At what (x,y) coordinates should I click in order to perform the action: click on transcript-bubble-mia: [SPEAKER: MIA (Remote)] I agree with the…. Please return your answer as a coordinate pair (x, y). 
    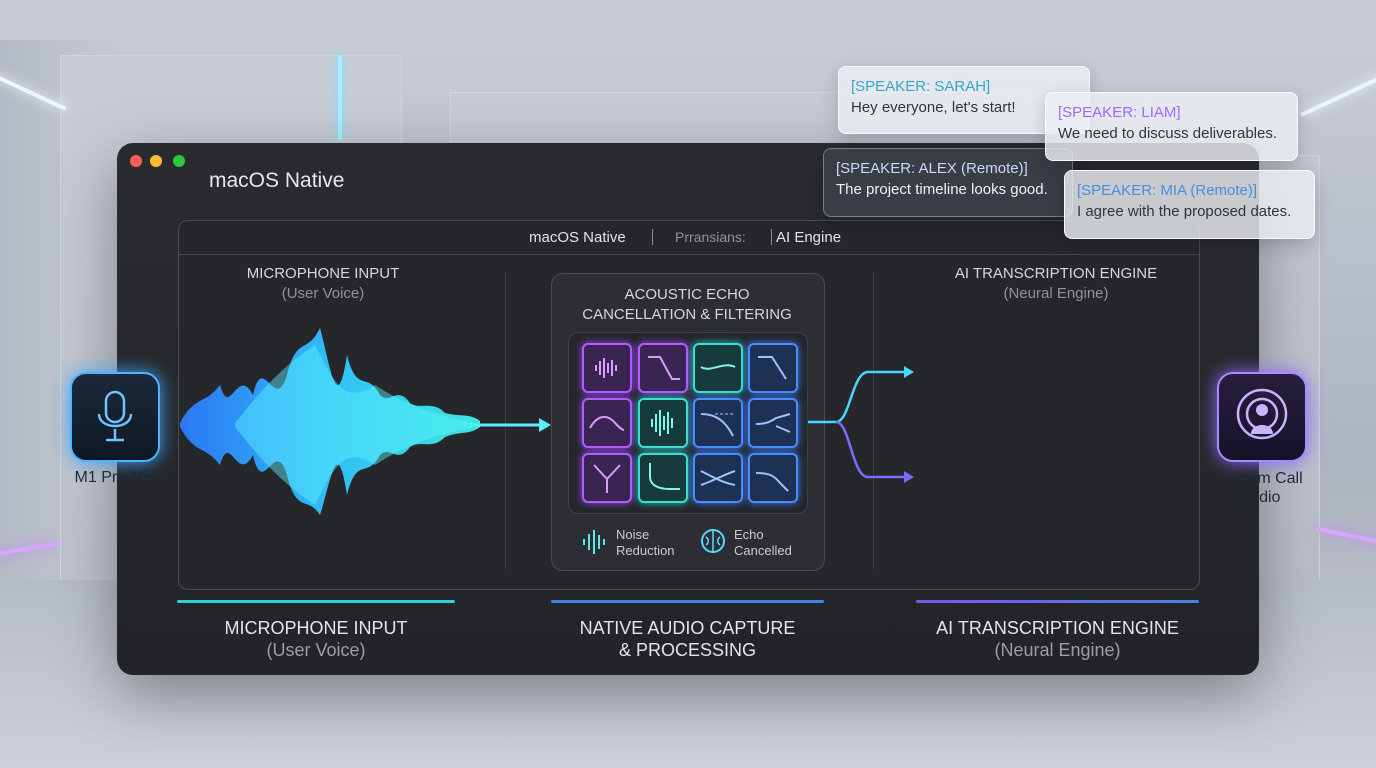
    Looking at the image, I should click on (1189, 204).